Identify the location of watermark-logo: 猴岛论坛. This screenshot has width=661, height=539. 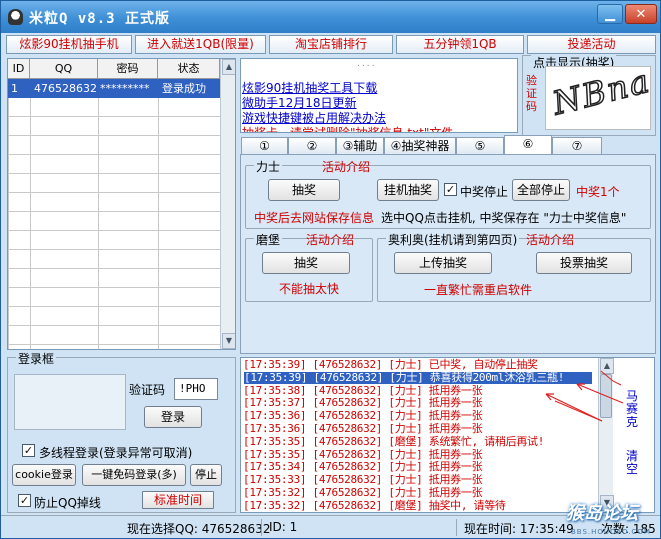
(602, 513).